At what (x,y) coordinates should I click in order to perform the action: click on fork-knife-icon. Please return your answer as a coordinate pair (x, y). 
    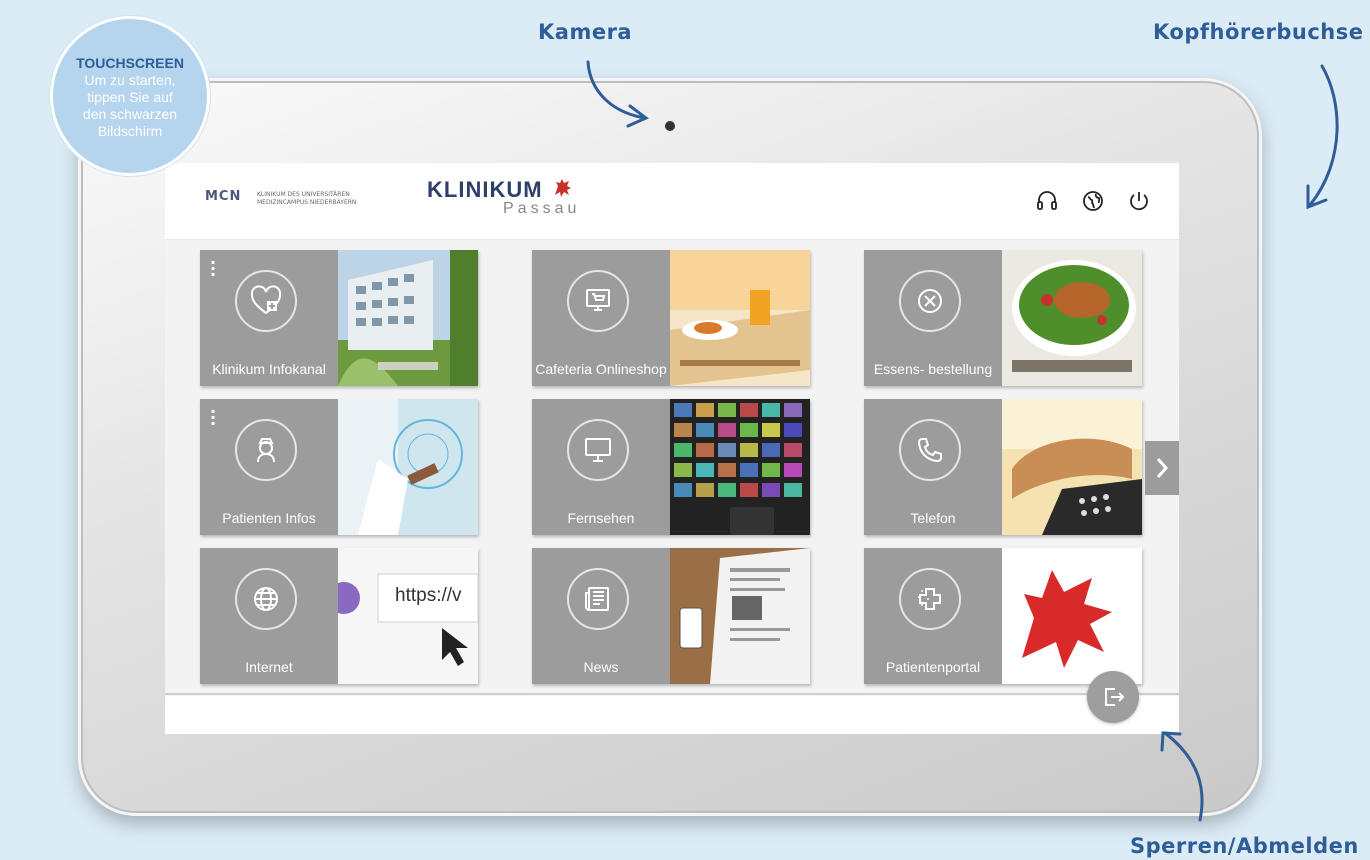
    Looking at the image, I should click on (930, 301).